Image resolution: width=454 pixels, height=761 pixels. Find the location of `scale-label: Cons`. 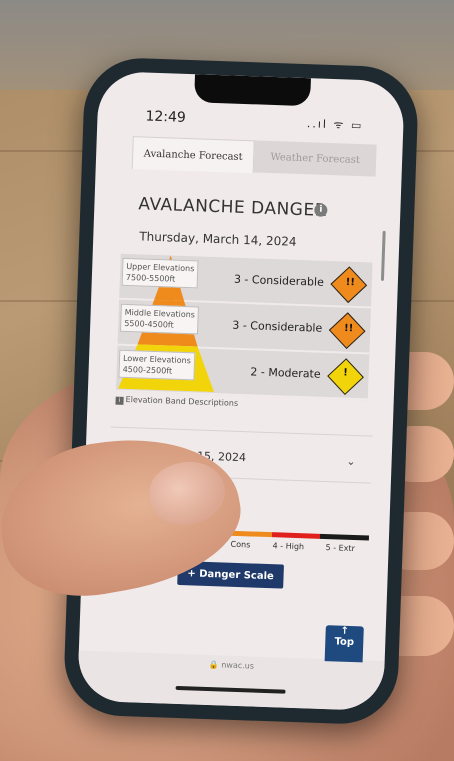

scale-label: Cons is located at coordinates (240, 544).